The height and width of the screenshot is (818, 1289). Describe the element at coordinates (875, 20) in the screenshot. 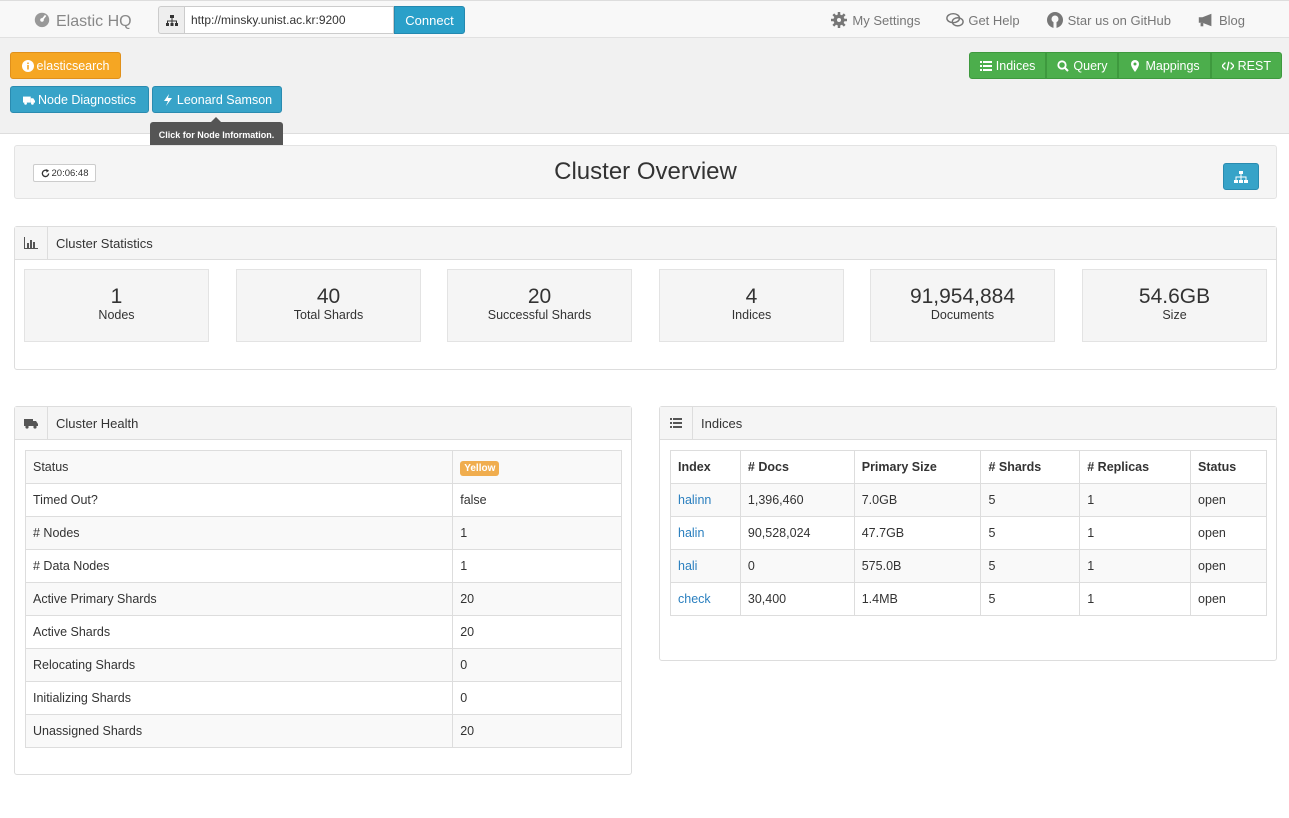

I see `my-settings-link: My Settings` at that location.